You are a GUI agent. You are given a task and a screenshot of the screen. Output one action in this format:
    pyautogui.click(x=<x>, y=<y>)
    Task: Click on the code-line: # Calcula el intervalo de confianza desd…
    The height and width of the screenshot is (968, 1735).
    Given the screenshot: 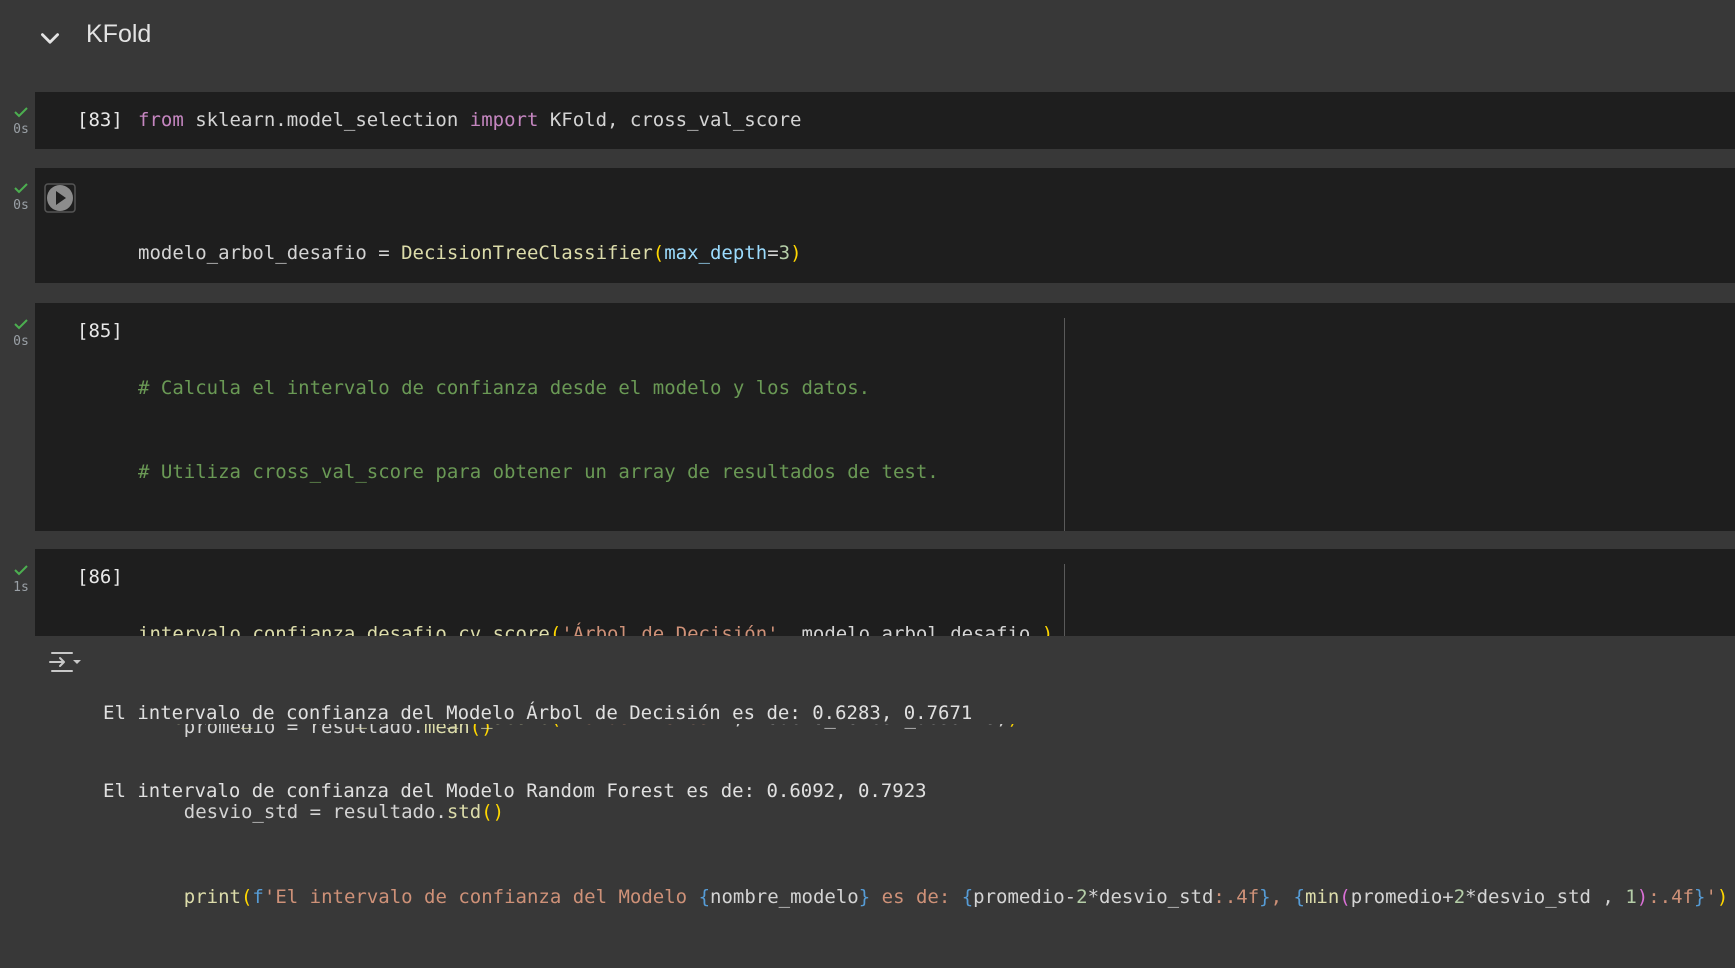 What is the action you would take?
    pyautogui.click(x=504, y=387)
    